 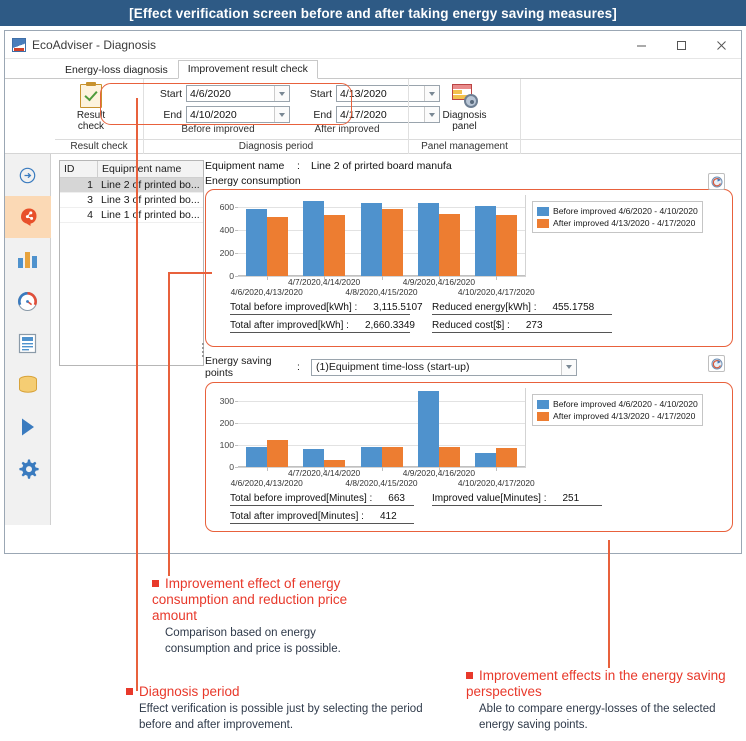 I want to click on ribbon-group-empty, so click(x=630, y=116).